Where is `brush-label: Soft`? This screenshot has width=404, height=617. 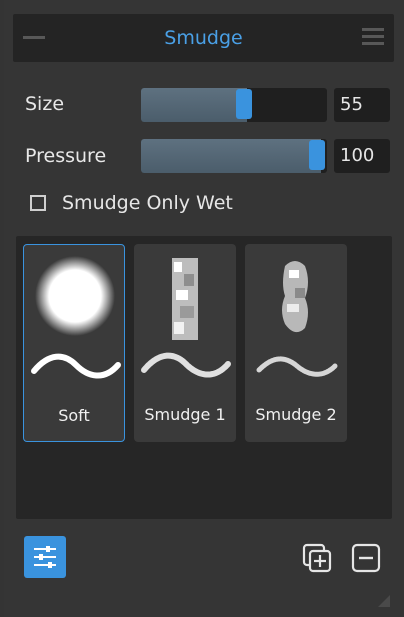 brush-label: Soft is located at coordinates (74, 415).